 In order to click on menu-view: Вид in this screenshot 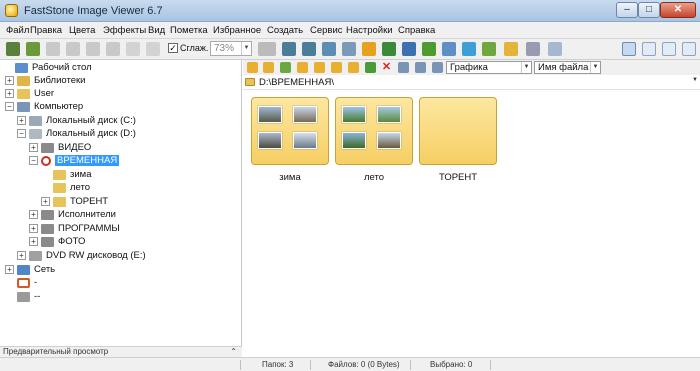, I will do `click(156, 30)`.